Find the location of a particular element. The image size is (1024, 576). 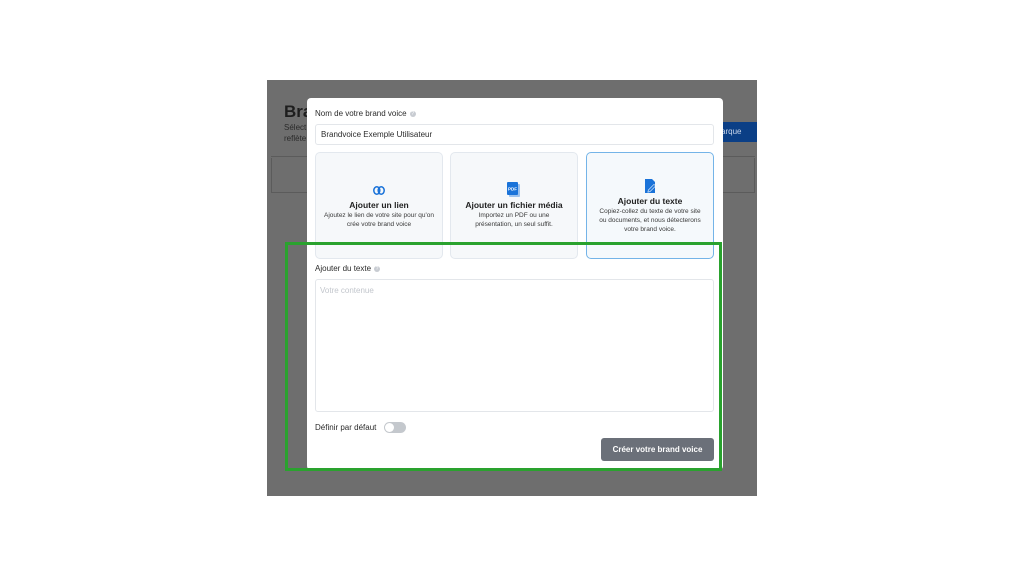

option-title: Ajouter un fichier média is located at coordinates (514, 205).